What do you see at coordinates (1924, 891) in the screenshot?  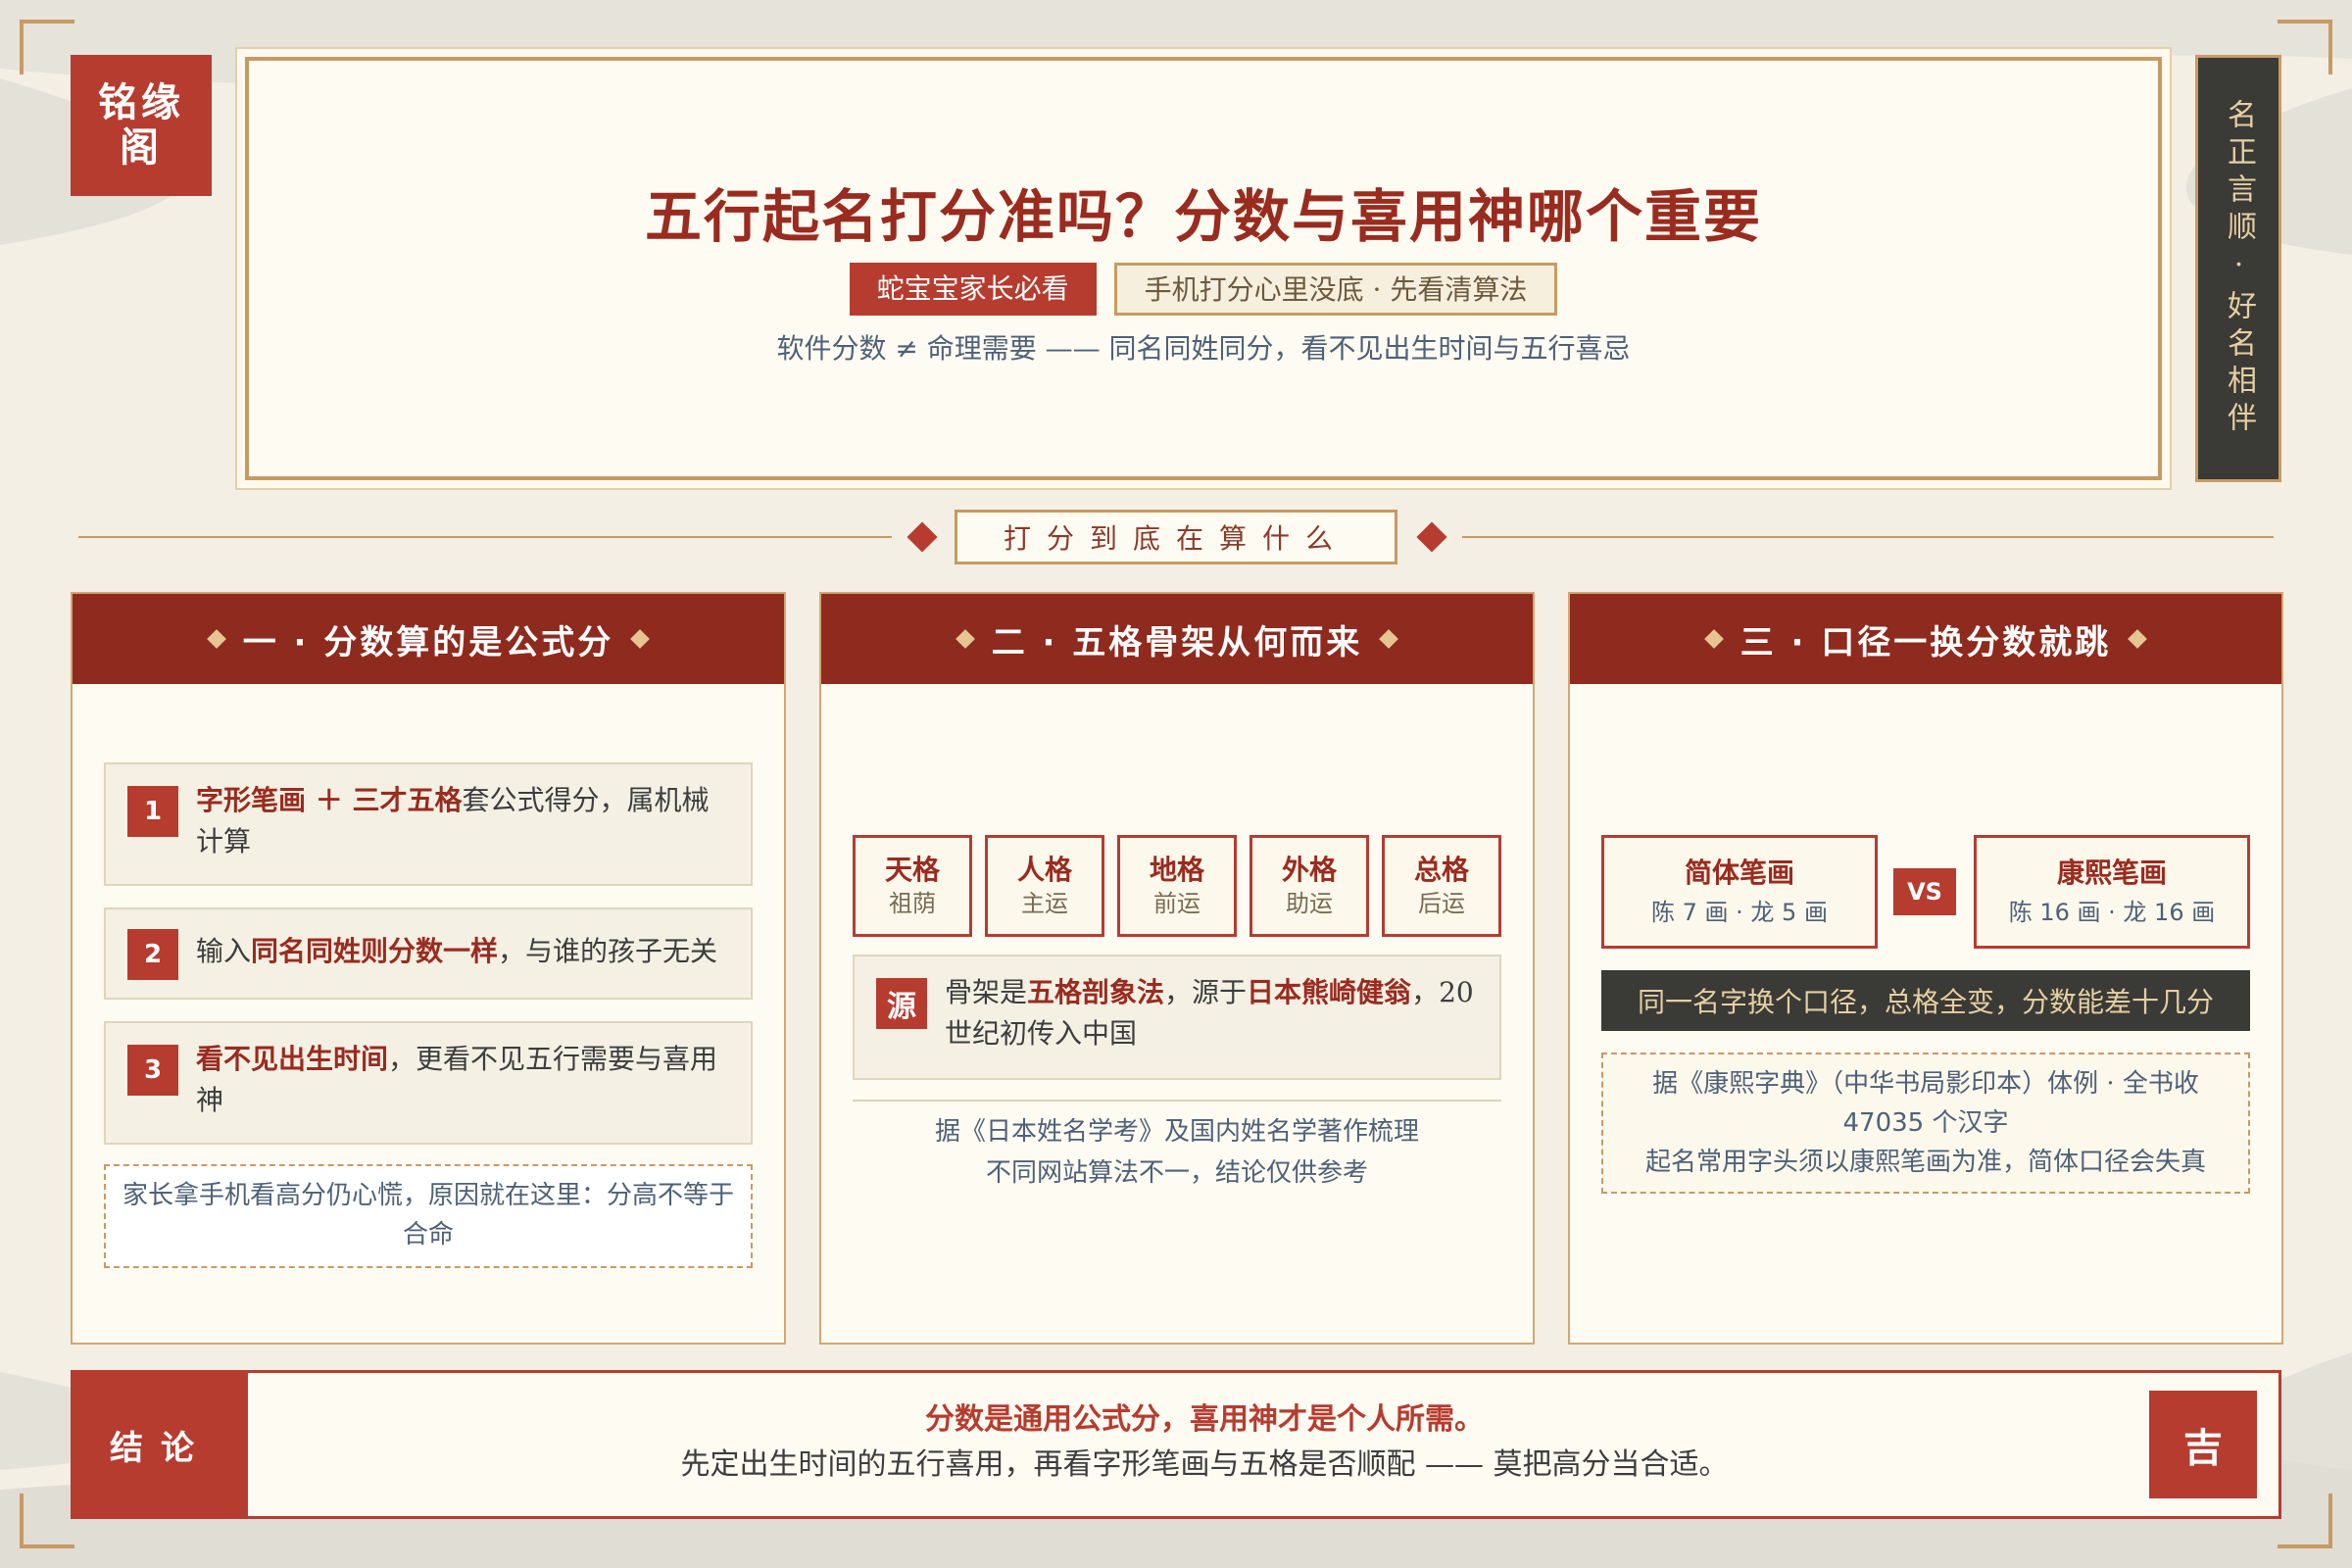 I see `vs-badge: VS` at bounding box center [1924, 891].